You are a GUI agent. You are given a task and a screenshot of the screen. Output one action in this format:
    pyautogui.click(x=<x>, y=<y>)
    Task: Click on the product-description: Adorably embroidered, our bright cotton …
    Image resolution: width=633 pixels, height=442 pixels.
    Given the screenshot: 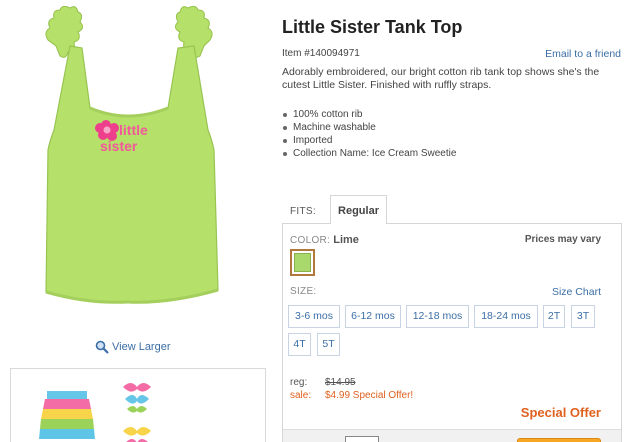 What is the action you would take?
    pyautogui.click(x=441, y=78)
    